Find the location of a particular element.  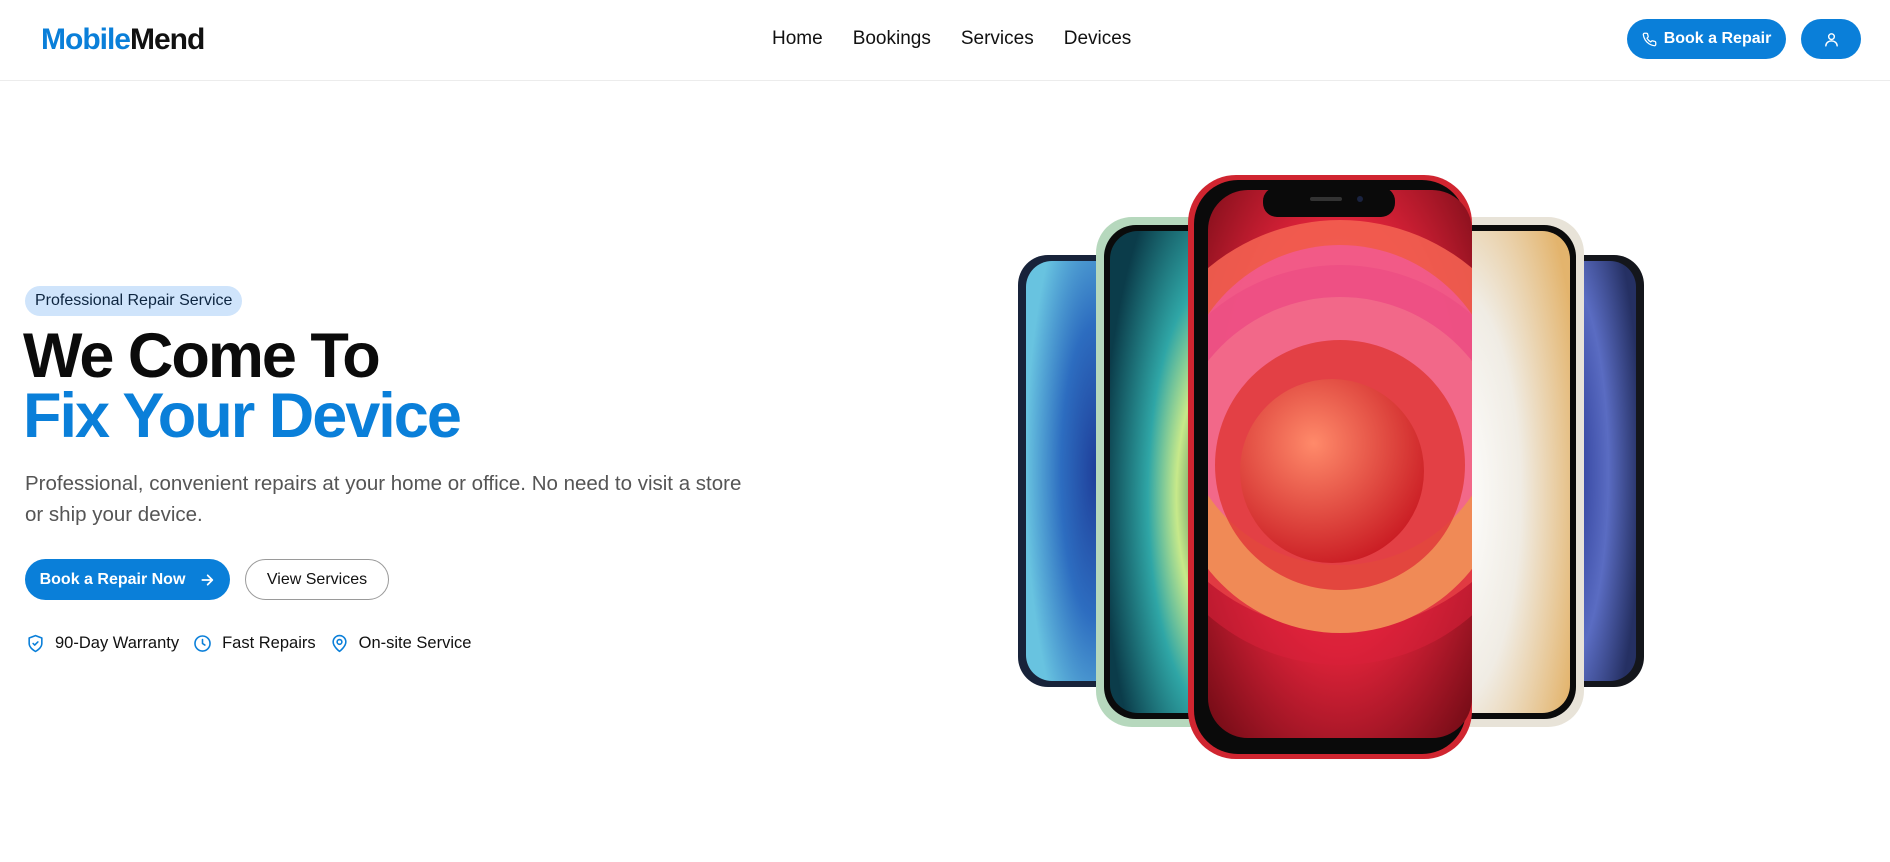

brand-logo-part1: Mobile is located at coordinates (86, 39).